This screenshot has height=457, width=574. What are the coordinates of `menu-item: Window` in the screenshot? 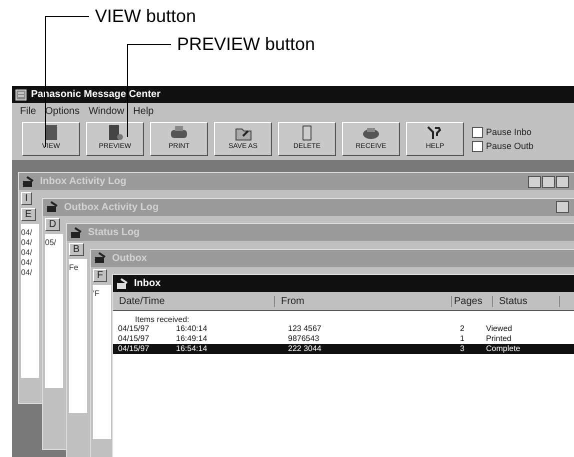 It's located at (106, 111).